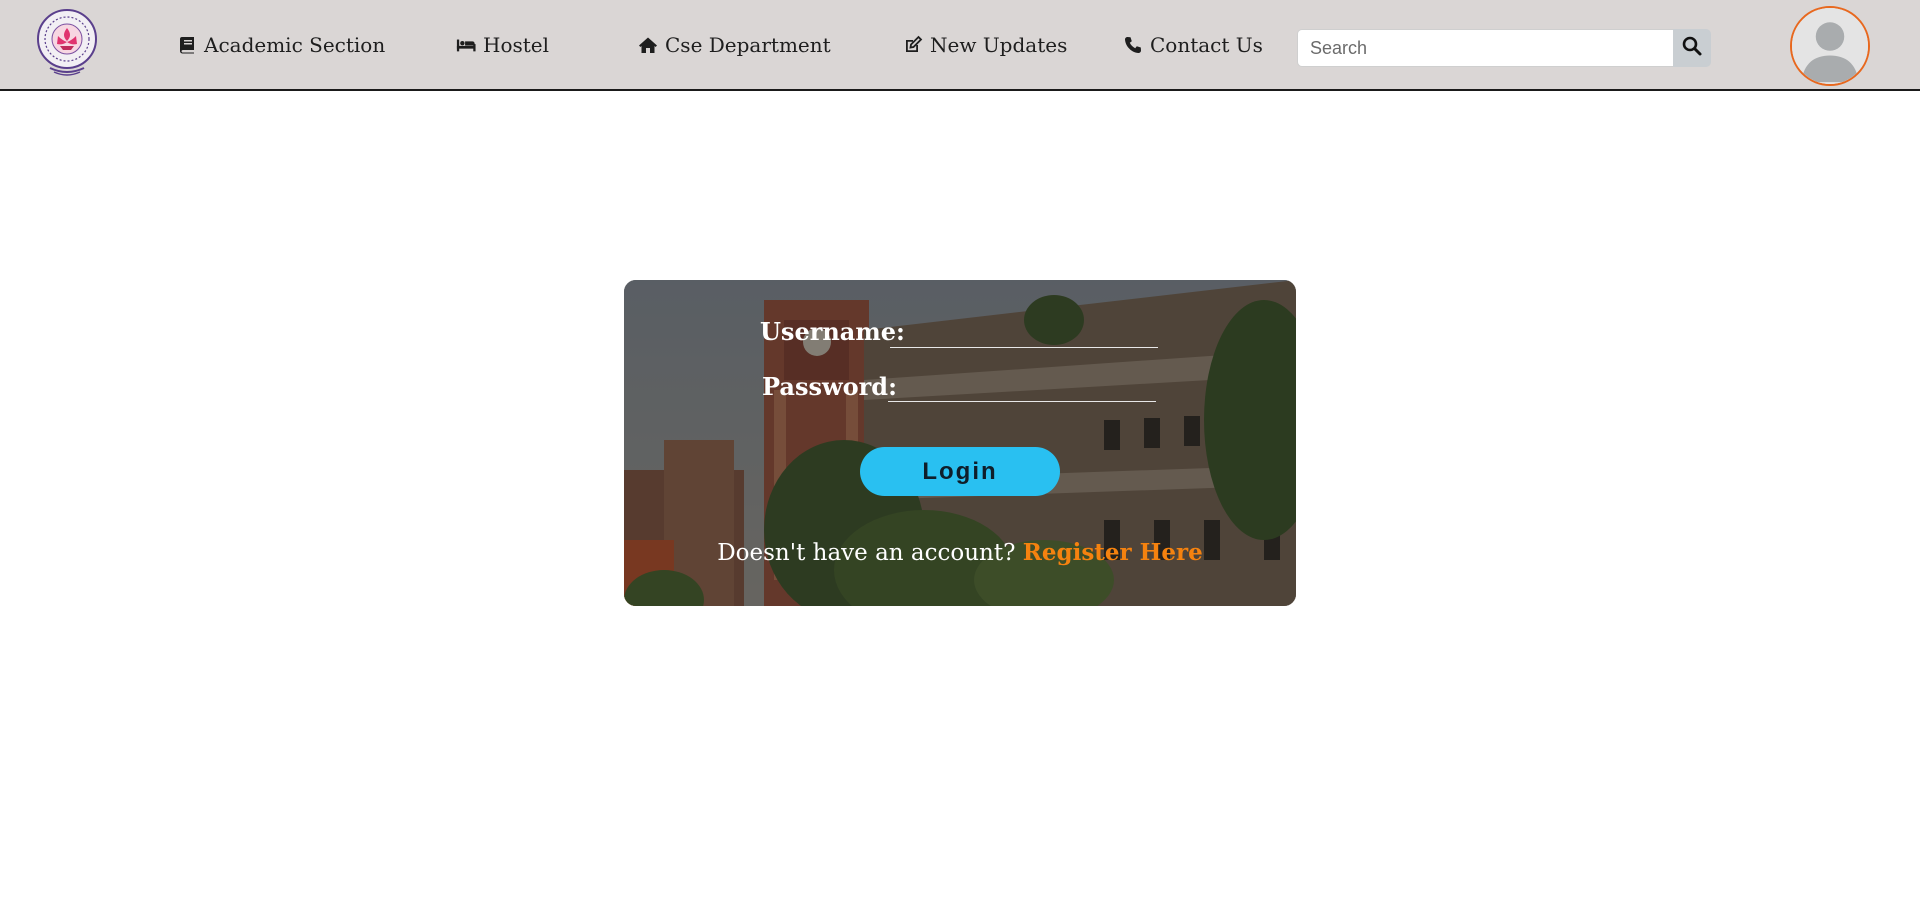 The width and height of the screenshot is (1920, 912). I want to click on login-button: Login, so click(960, 471).